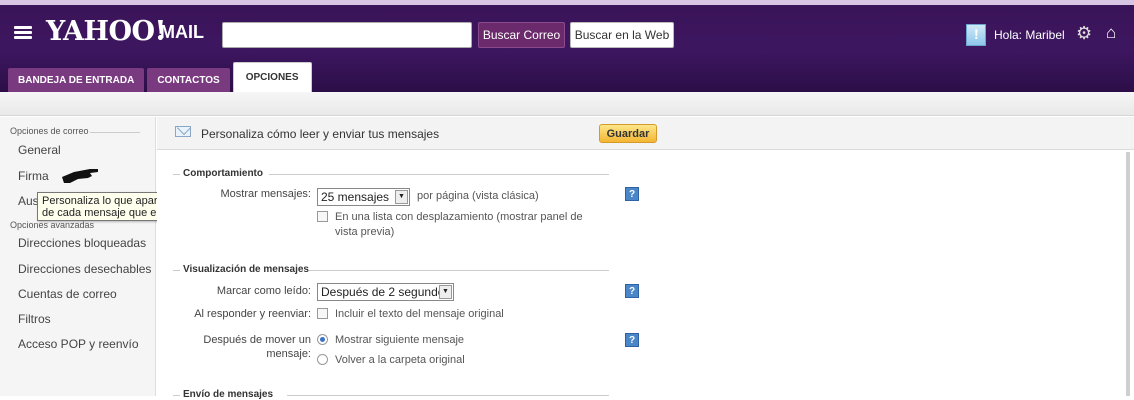 The image size is (1134, 400). What do you see at coordinates (49, 131) in the screenshot?
I see `sidebar-section-mail-options: Opciones de correo` at bounding box center [49, 131].